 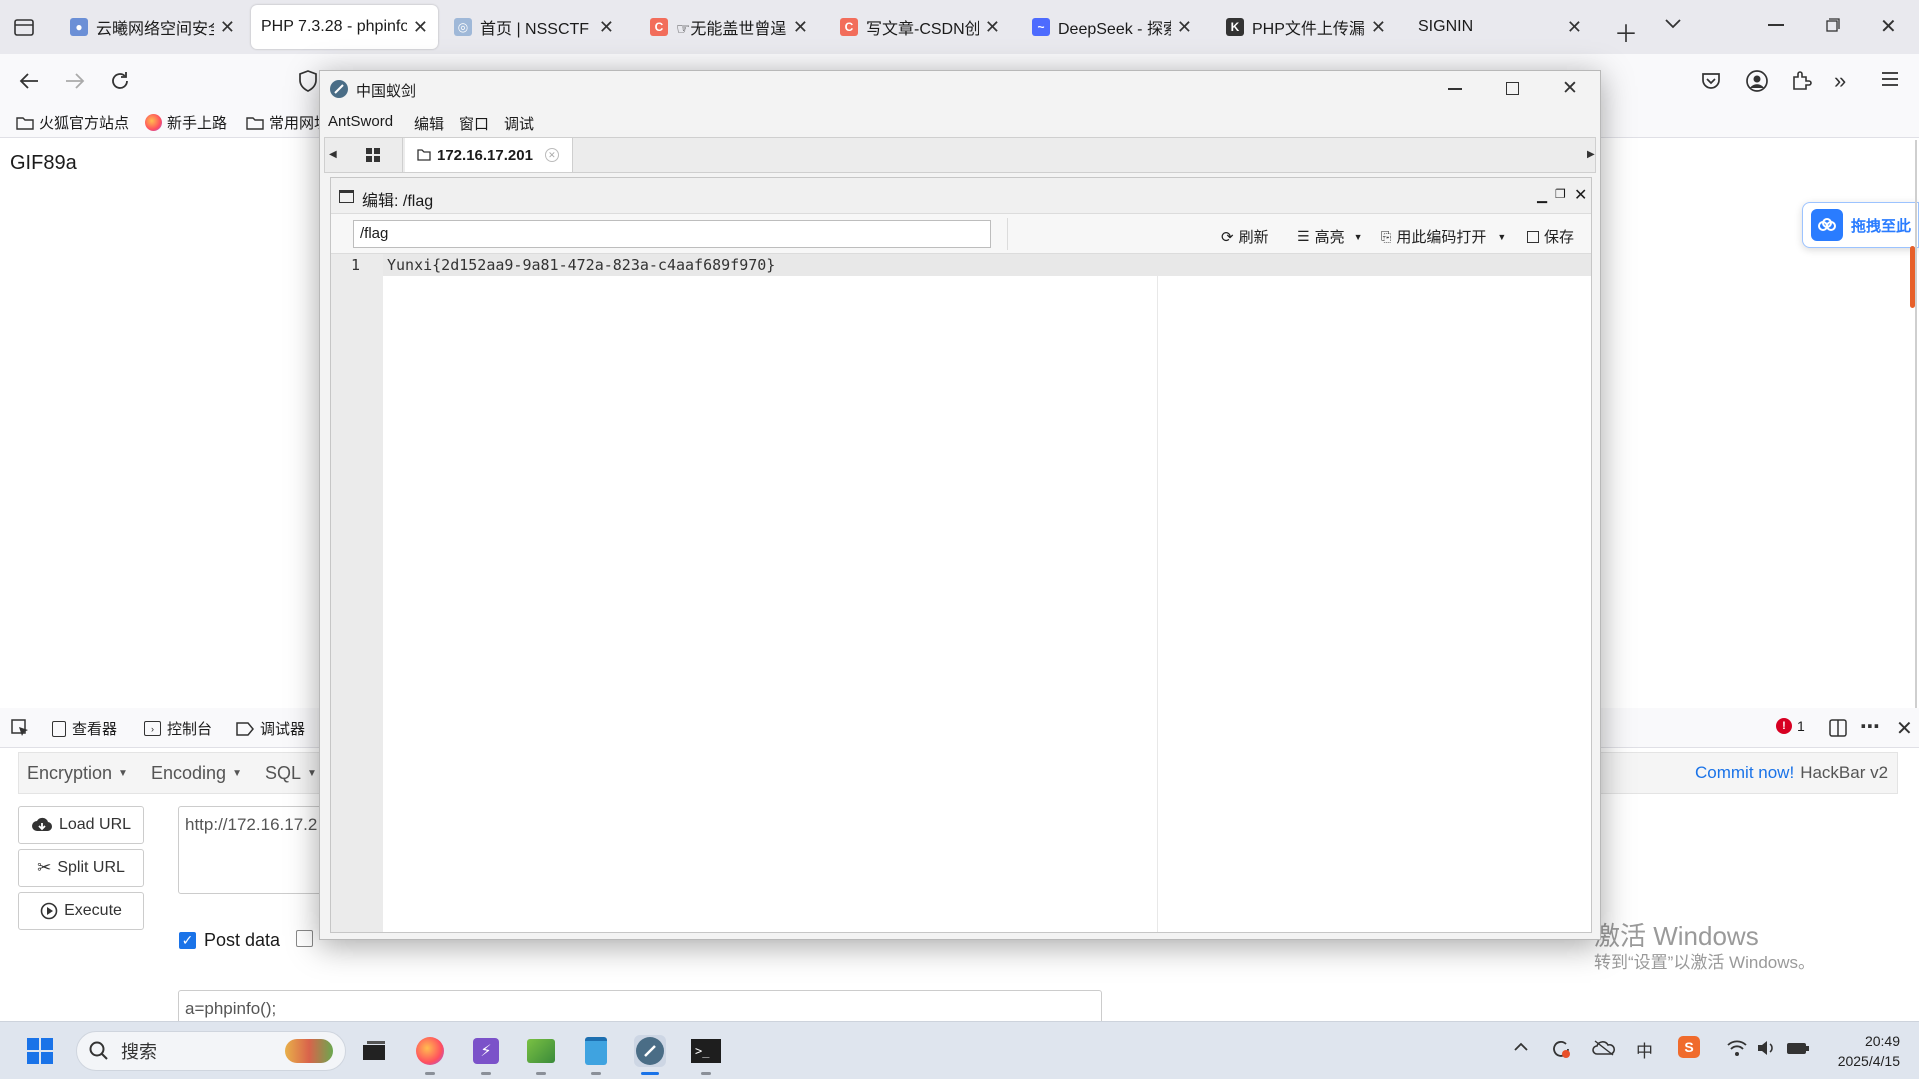 I want to click on button-label: 用此编码打开, so click(x=1441, y=237).